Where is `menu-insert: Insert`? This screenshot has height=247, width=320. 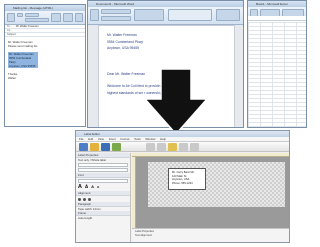
menu-insert: Insert is located at coordinates (112, 139).